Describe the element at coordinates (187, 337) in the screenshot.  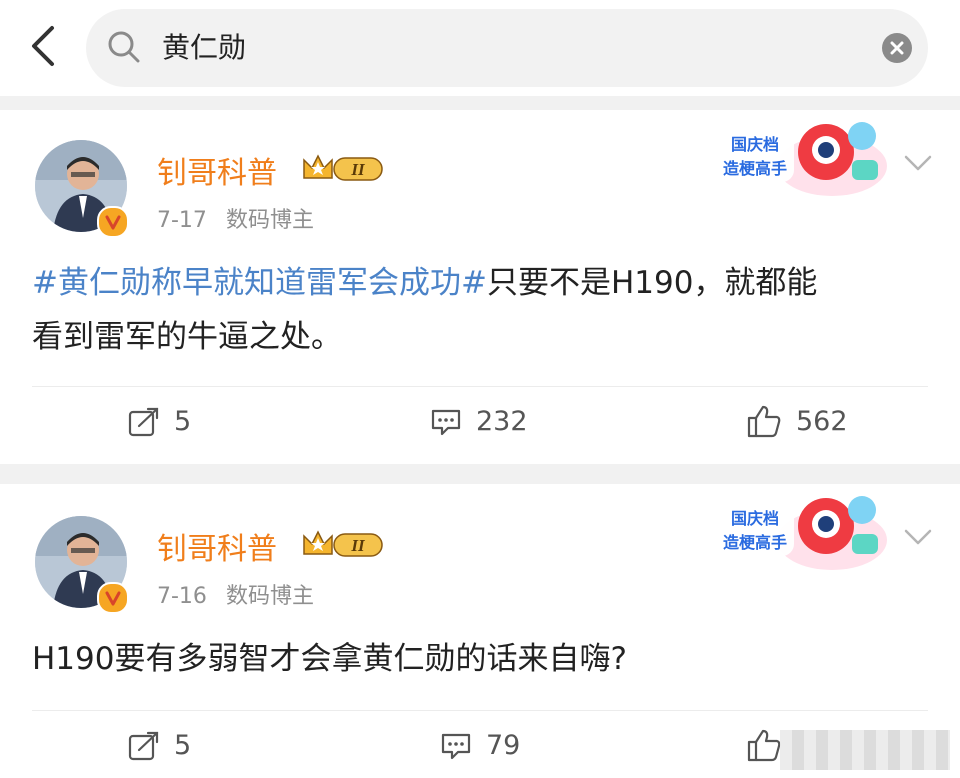
I see `post-text-line: 看到雷军的牛逼之处。` at that location.